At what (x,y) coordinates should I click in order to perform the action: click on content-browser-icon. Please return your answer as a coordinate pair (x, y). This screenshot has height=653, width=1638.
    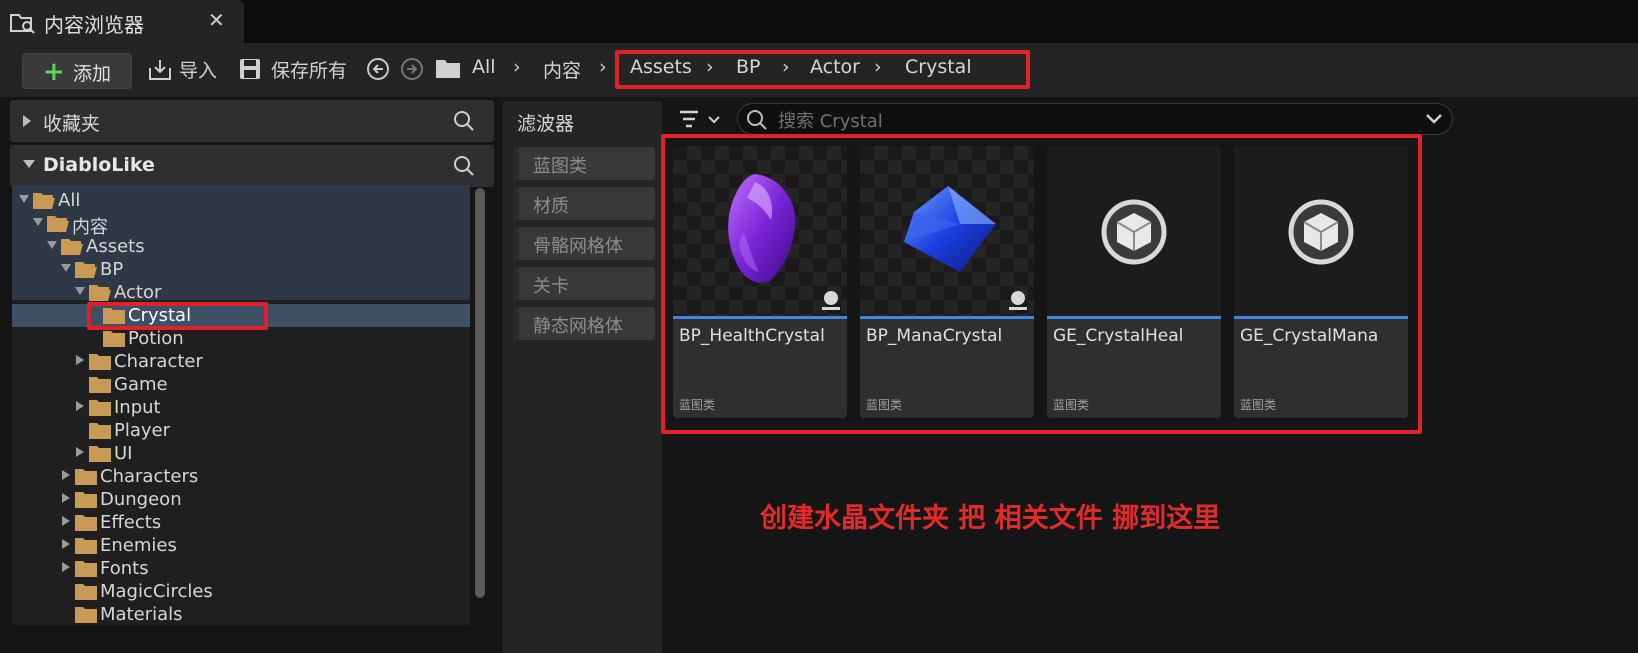
    Looking at the image, I should click on (22, 24).